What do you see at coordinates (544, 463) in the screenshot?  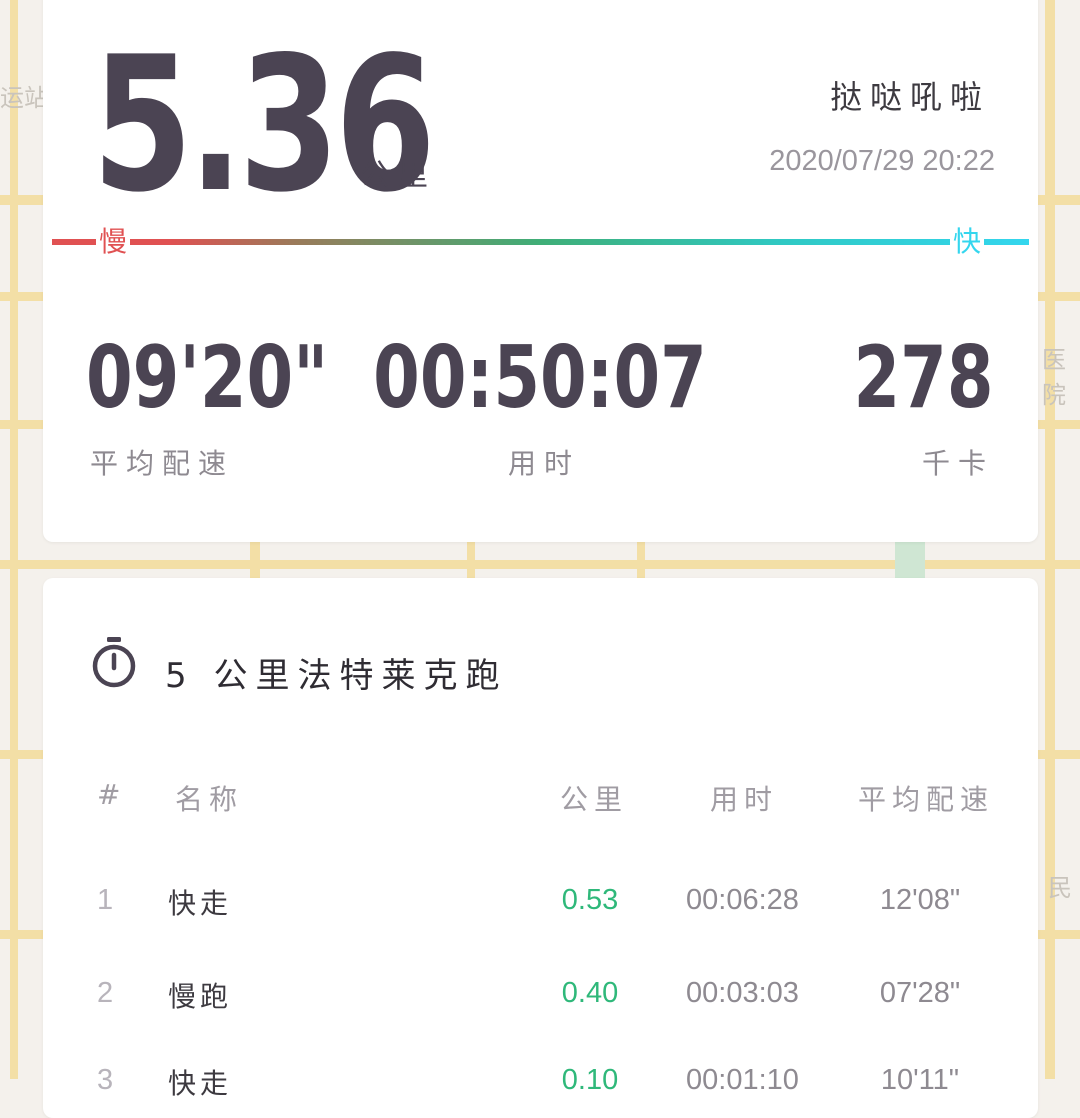 I see `duration-label: 用时` at bounding box center [544, 463].